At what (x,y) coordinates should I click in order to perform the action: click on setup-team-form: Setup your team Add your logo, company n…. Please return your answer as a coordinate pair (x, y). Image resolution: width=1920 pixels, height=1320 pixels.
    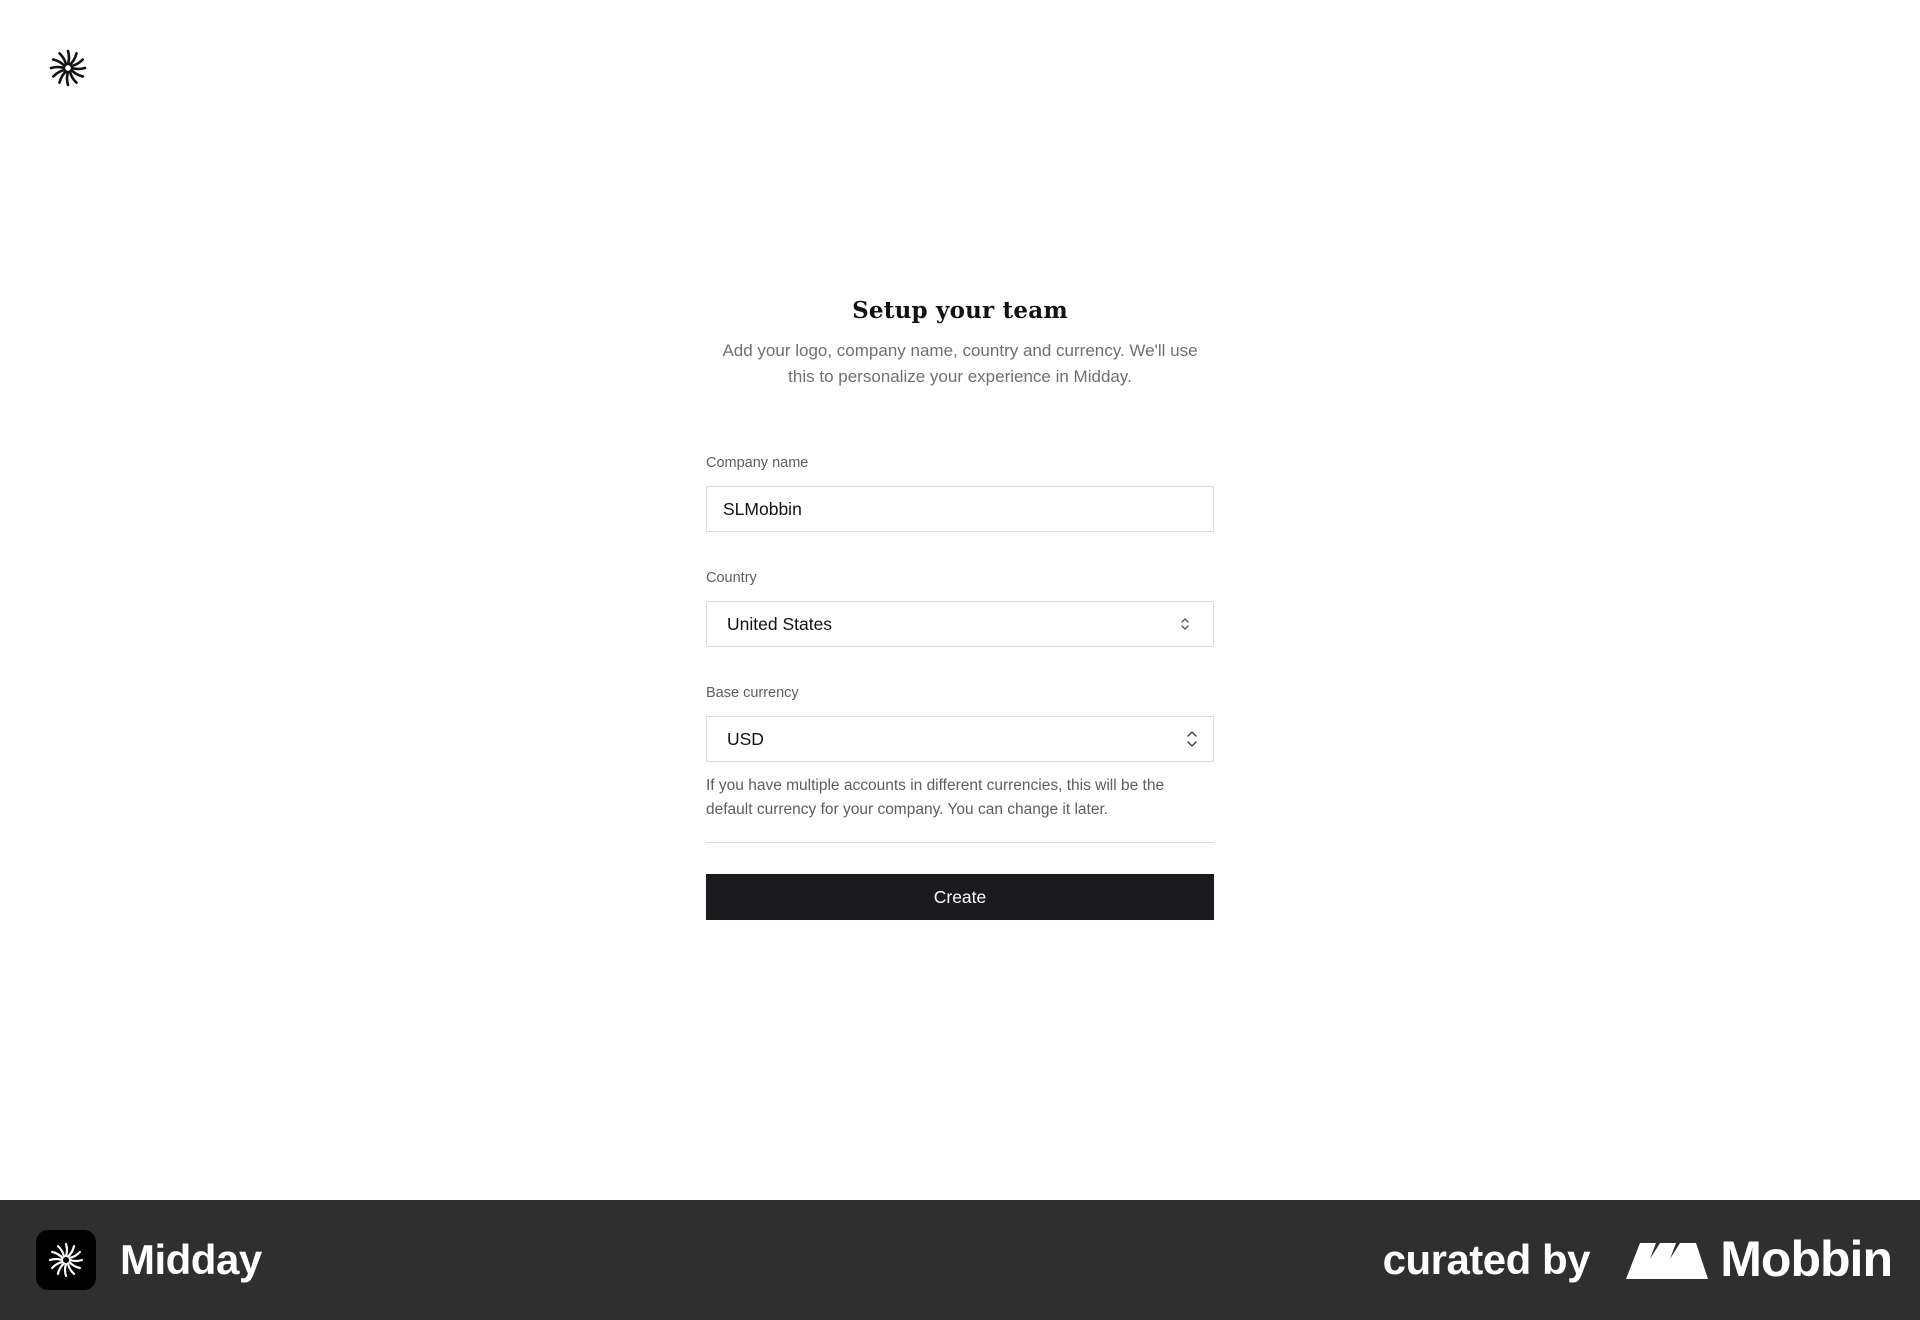
    Looking at the image, I should click on (960, 607).